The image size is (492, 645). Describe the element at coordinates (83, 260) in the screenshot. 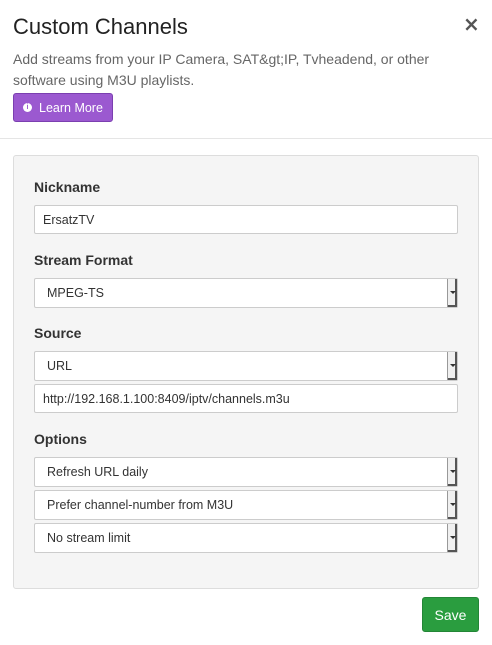

I see `stream-format-label: Stream Format` at that location.